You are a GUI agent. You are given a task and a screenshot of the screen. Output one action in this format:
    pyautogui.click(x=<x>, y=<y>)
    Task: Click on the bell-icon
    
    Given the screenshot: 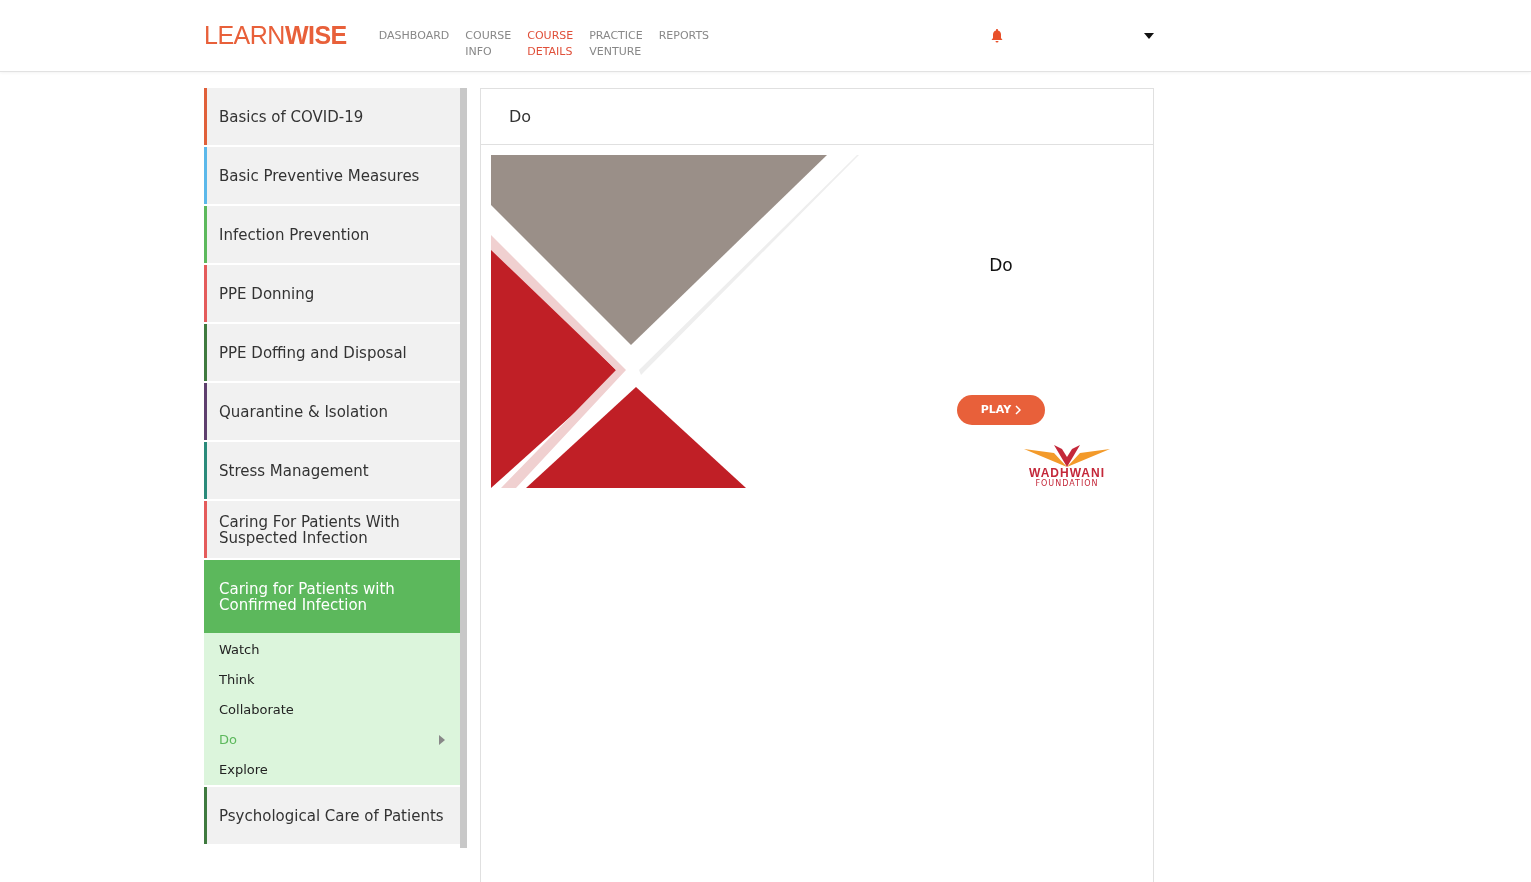 What is the action you would take?
    pyautogui.click(x=997, y=35)
    